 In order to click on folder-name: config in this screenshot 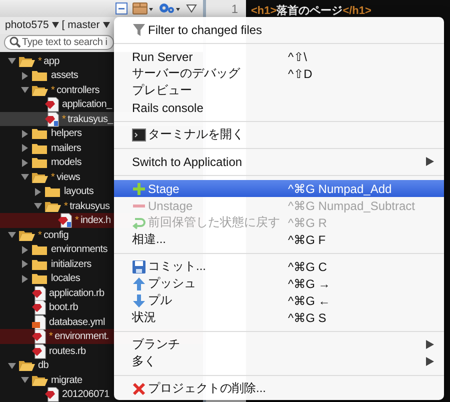, I will do `click(56, 235)`.